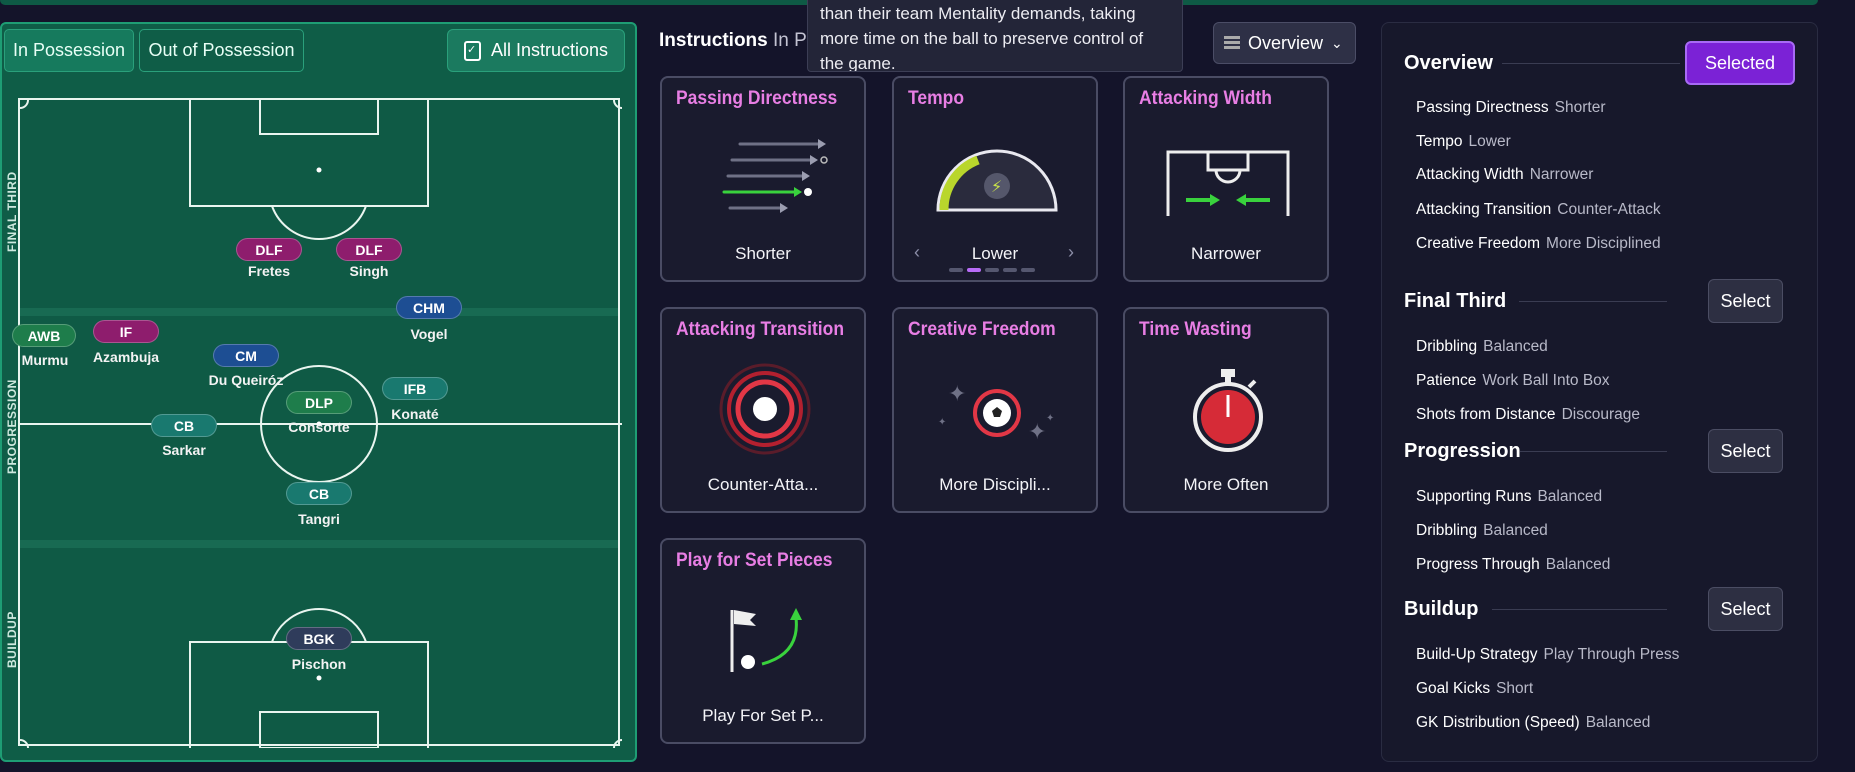  Describe the element at coordinates (766, 640) in the screenshot. I see `corner-flag-icon` at that location.